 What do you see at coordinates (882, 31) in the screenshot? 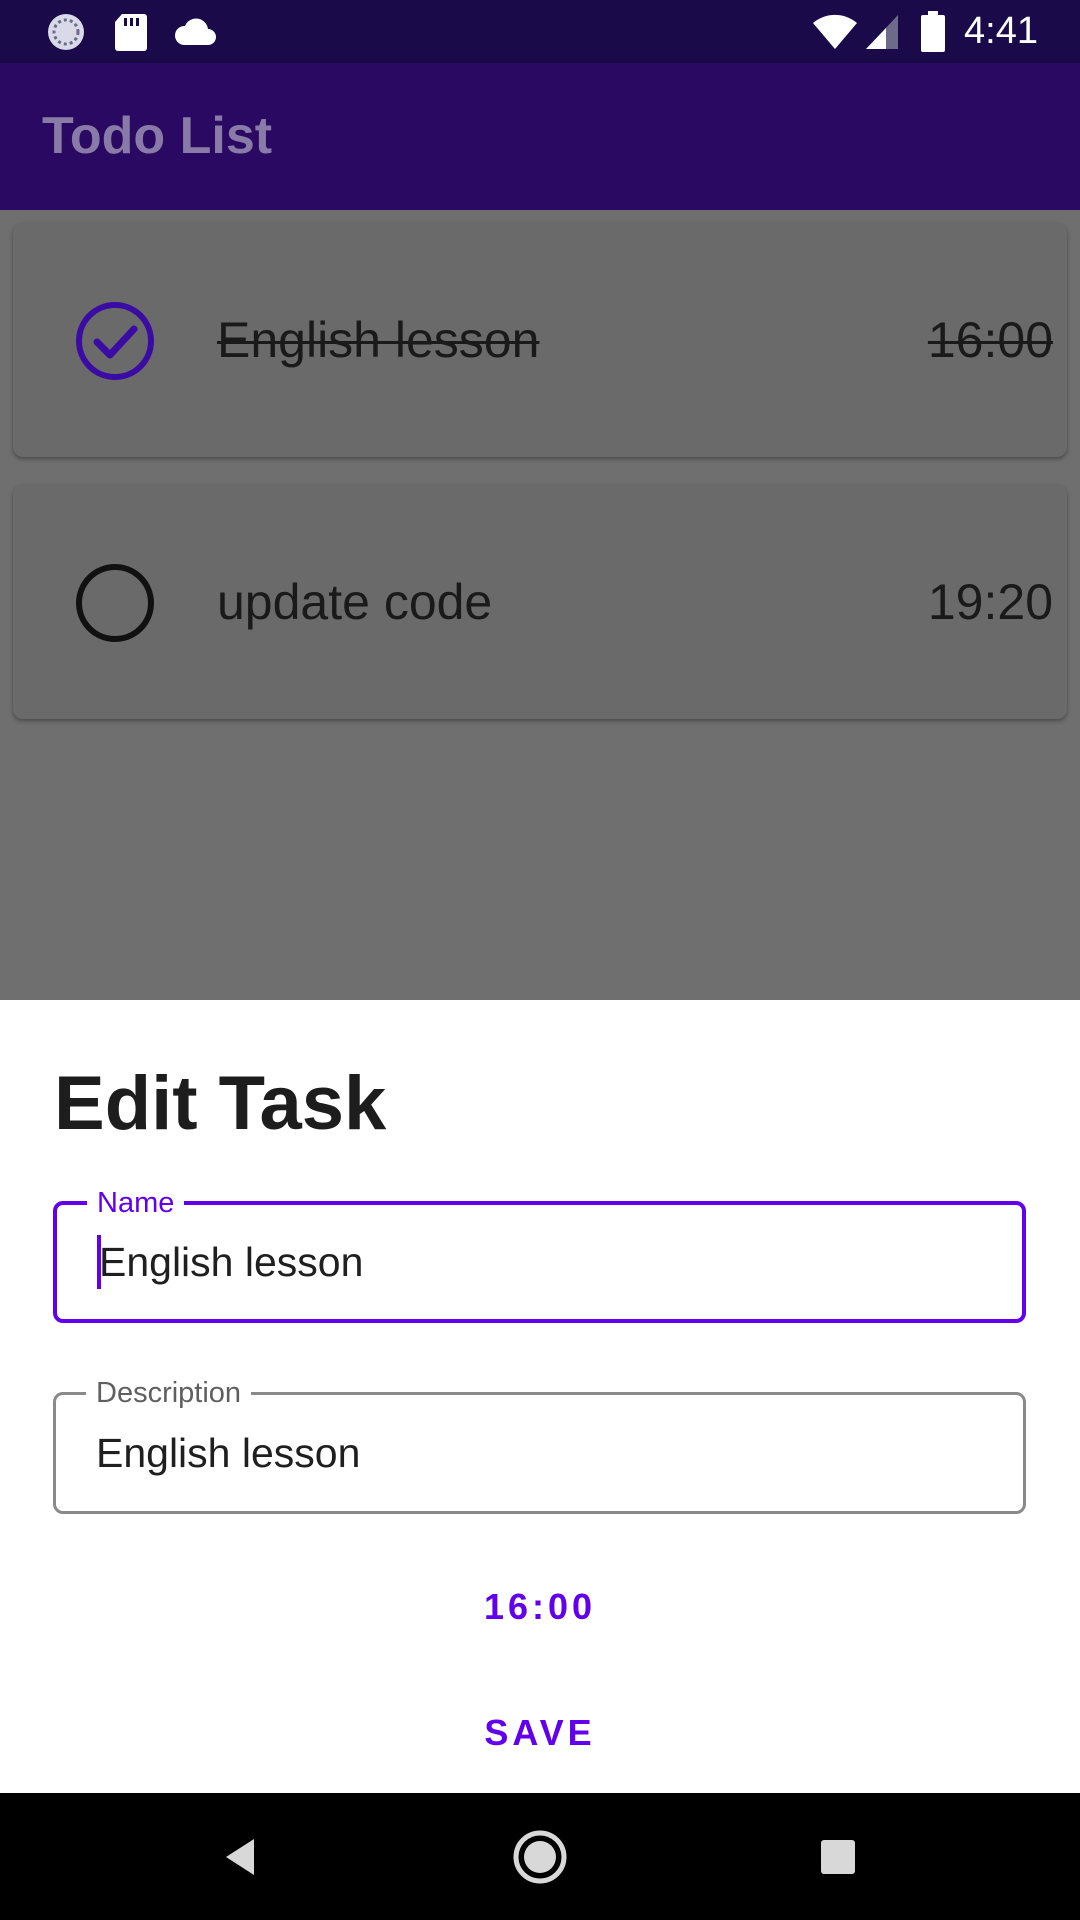
I see `signal-icon` at bounding box center [882, 31].